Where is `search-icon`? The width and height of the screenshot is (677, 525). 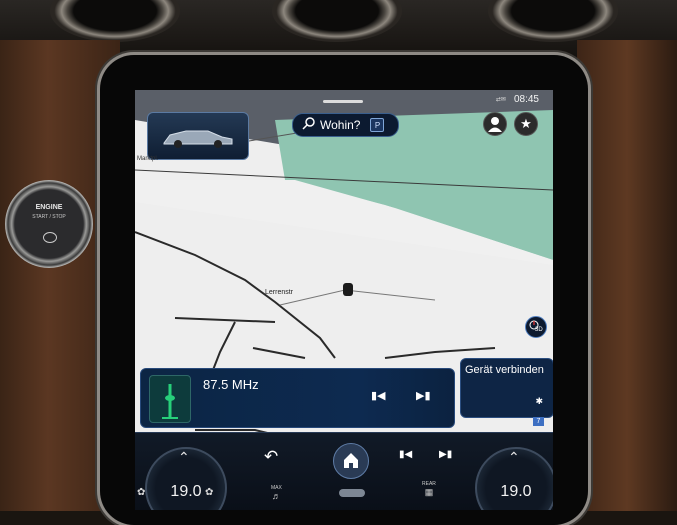
search-icon is located at coordinates (311, 125).